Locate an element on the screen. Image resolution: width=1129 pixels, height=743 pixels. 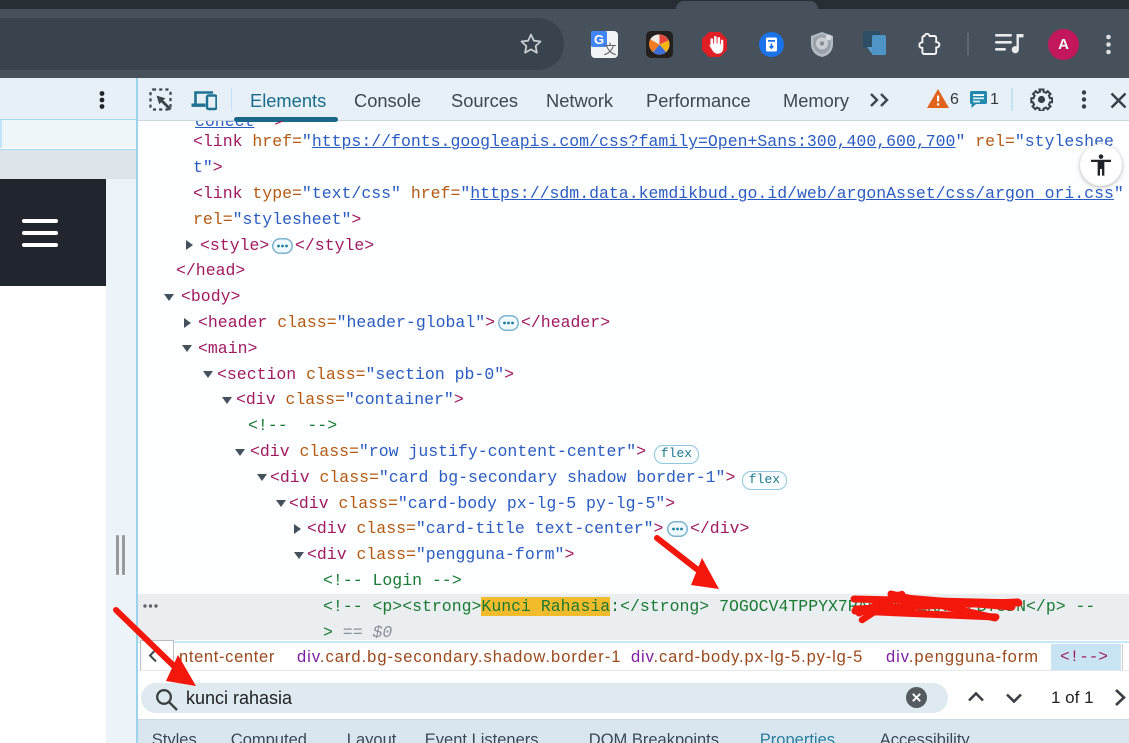
svg-text: 文 is located at coordinates (609, 49).